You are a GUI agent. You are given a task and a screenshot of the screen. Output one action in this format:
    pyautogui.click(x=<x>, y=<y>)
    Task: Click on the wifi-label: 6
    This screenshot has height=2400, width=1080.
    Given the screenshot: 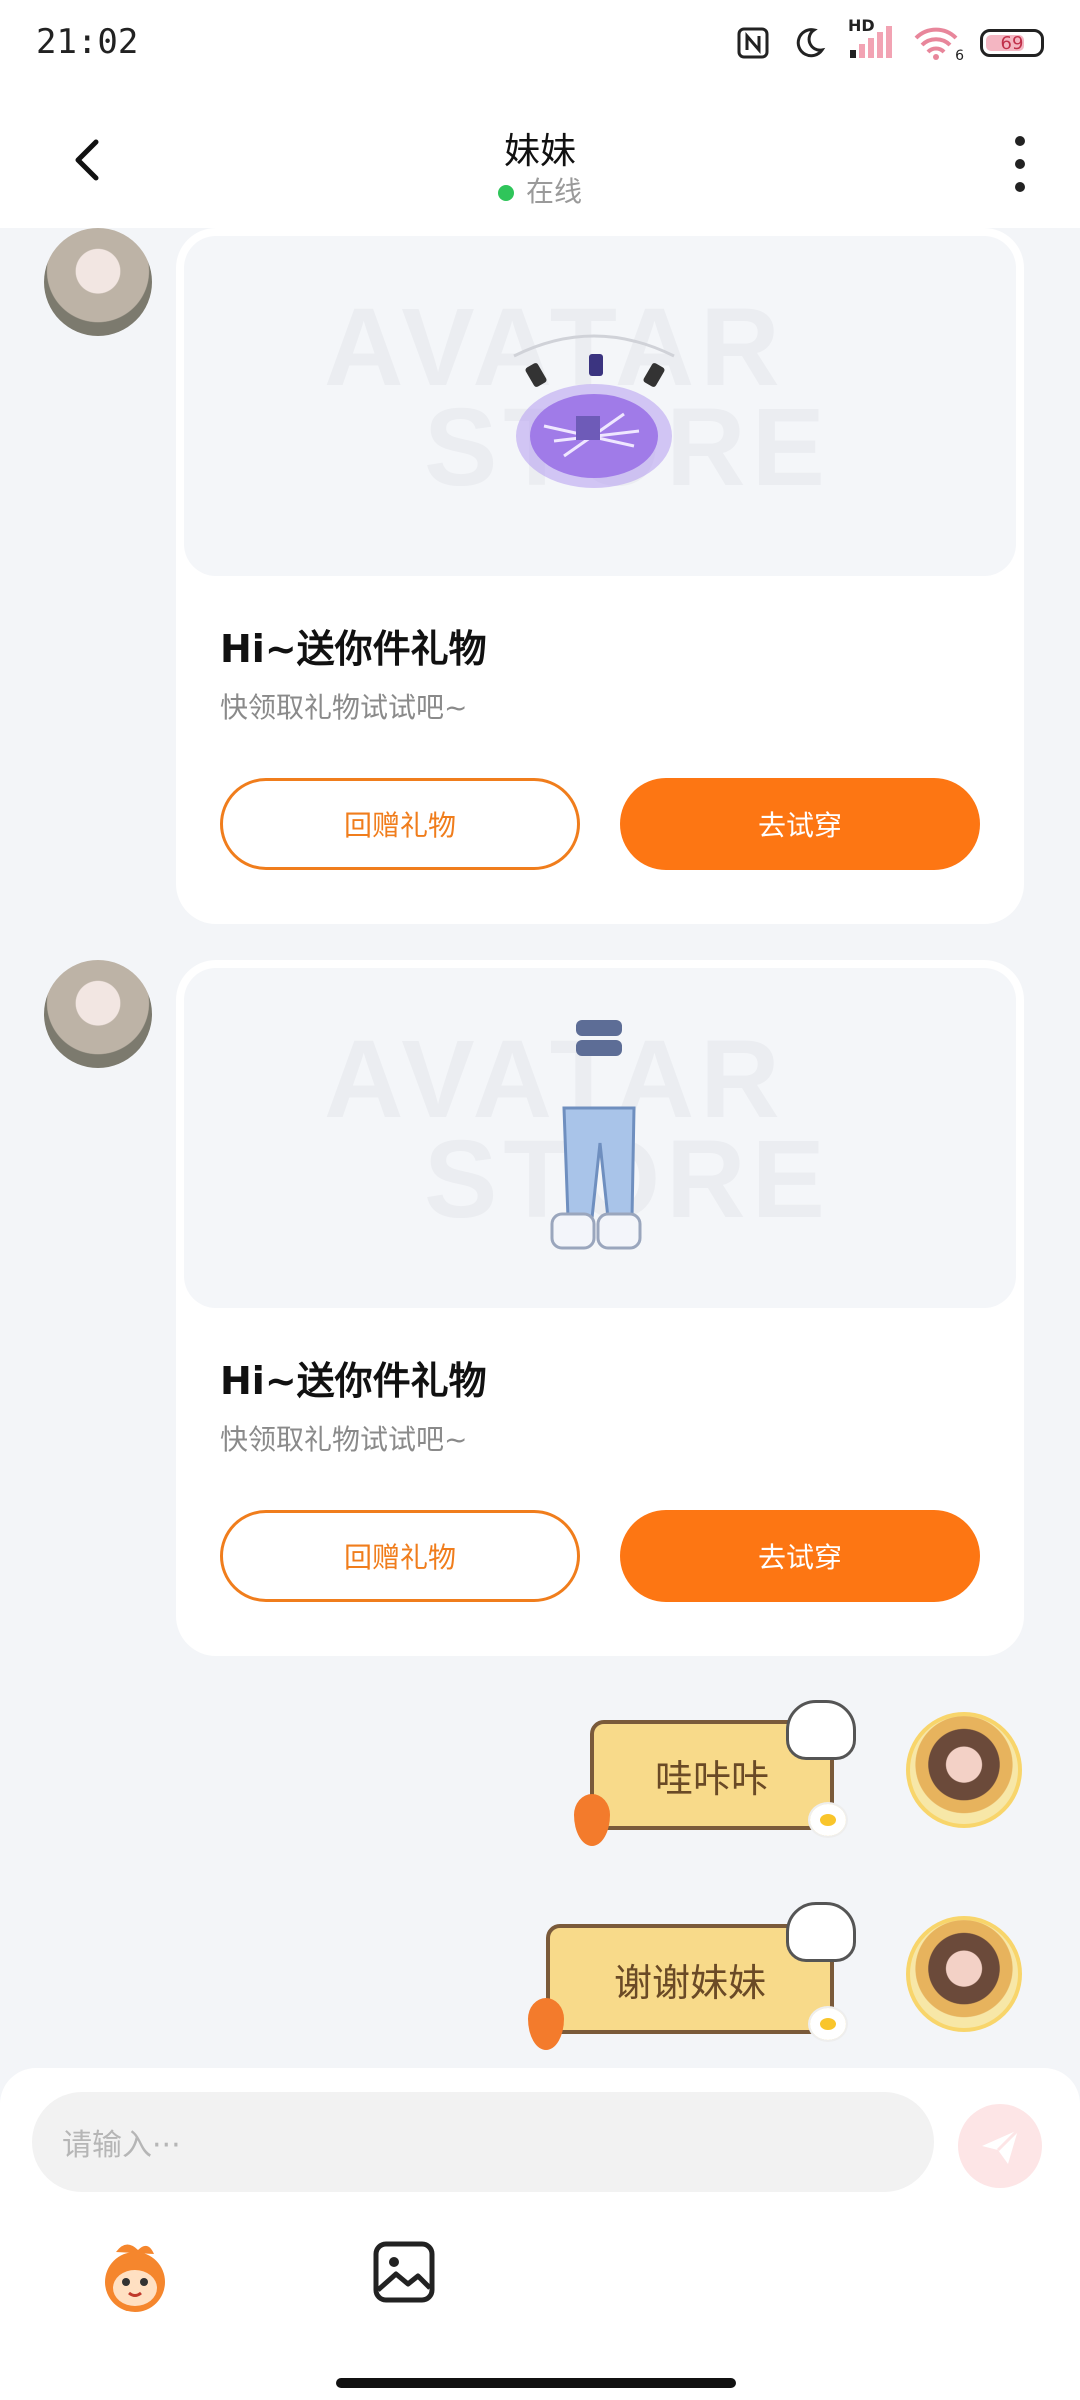 What is the action you would take?
    pyautogui.click(x=959, y=56)
    